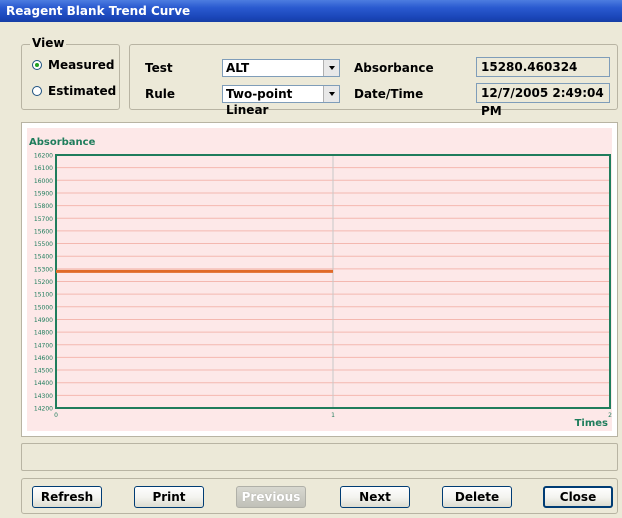 This screenshot has width=622, height=518. Describe the element at coordinates (389, 94) in the screenshot. I see `datetime-label: Date/Time` at that location.